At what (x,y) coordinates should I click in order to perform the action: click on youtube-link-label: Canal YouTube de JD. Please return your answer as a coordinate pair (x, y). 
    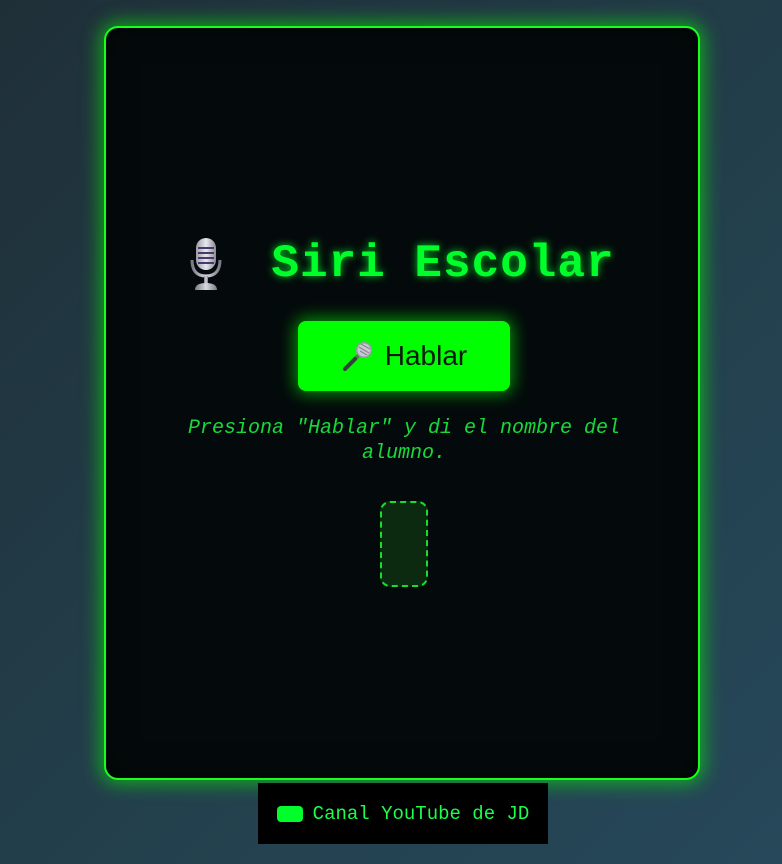
    Looking at the image, I should click on (421, 813).